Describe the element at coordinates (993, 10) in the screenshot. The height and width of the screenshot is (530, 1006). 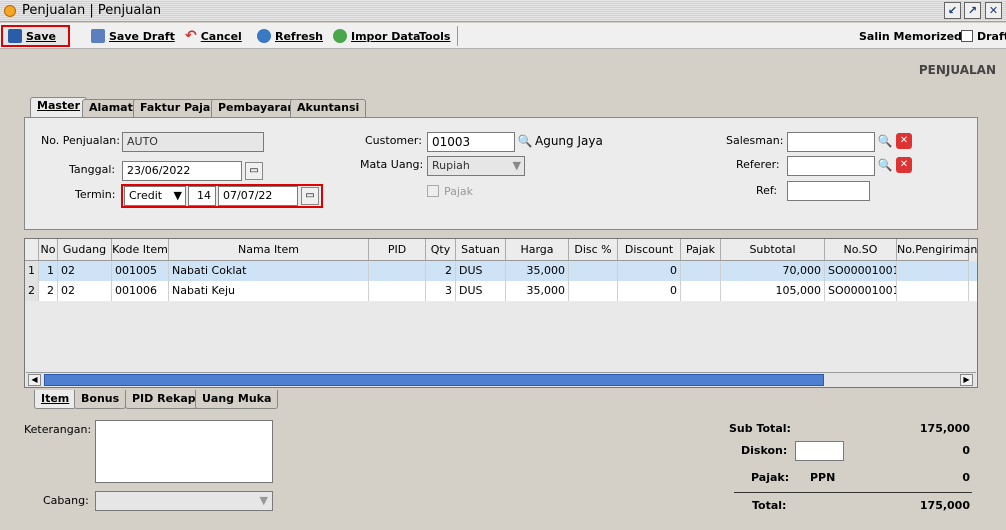
I see `close-icon: ✕` at that location.